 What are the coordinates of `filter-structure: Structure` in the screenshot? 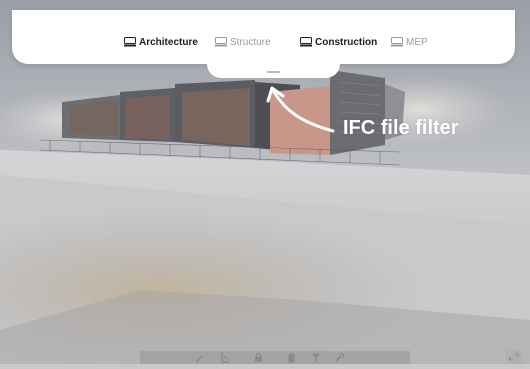 It's located at (243, 42).